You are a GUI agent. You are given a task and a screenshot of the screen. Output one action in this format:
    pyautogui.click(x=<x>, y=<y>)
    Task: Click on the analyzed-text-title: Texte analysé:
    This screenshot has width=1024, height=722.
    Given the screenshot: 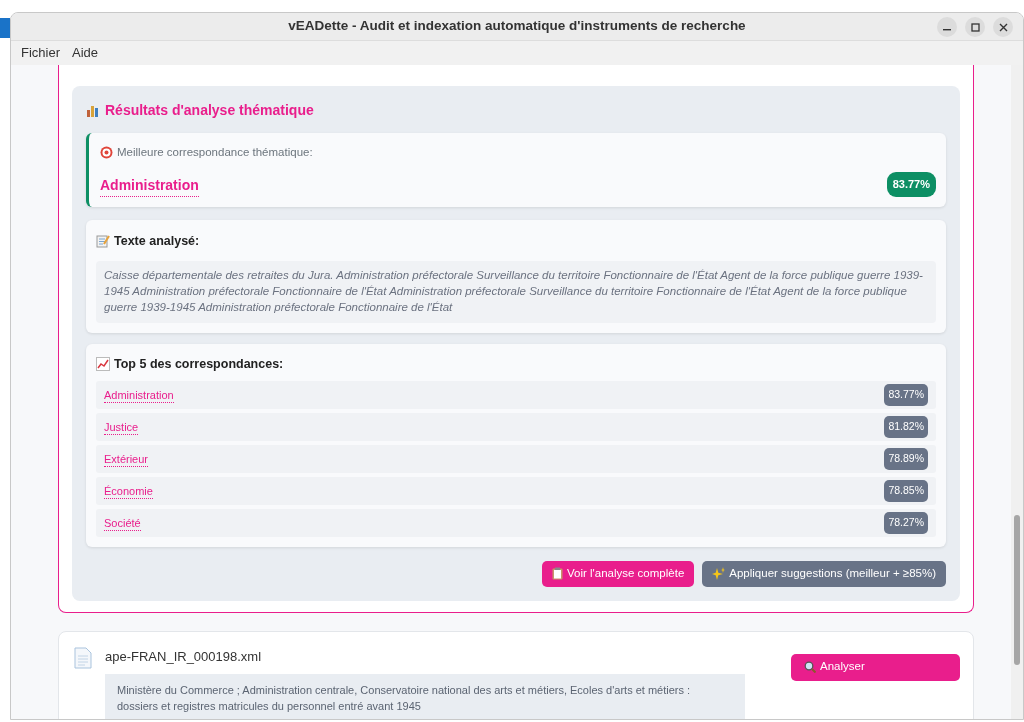 What is the action you would take?
    pyautogui.click(x=157, y=241)
    